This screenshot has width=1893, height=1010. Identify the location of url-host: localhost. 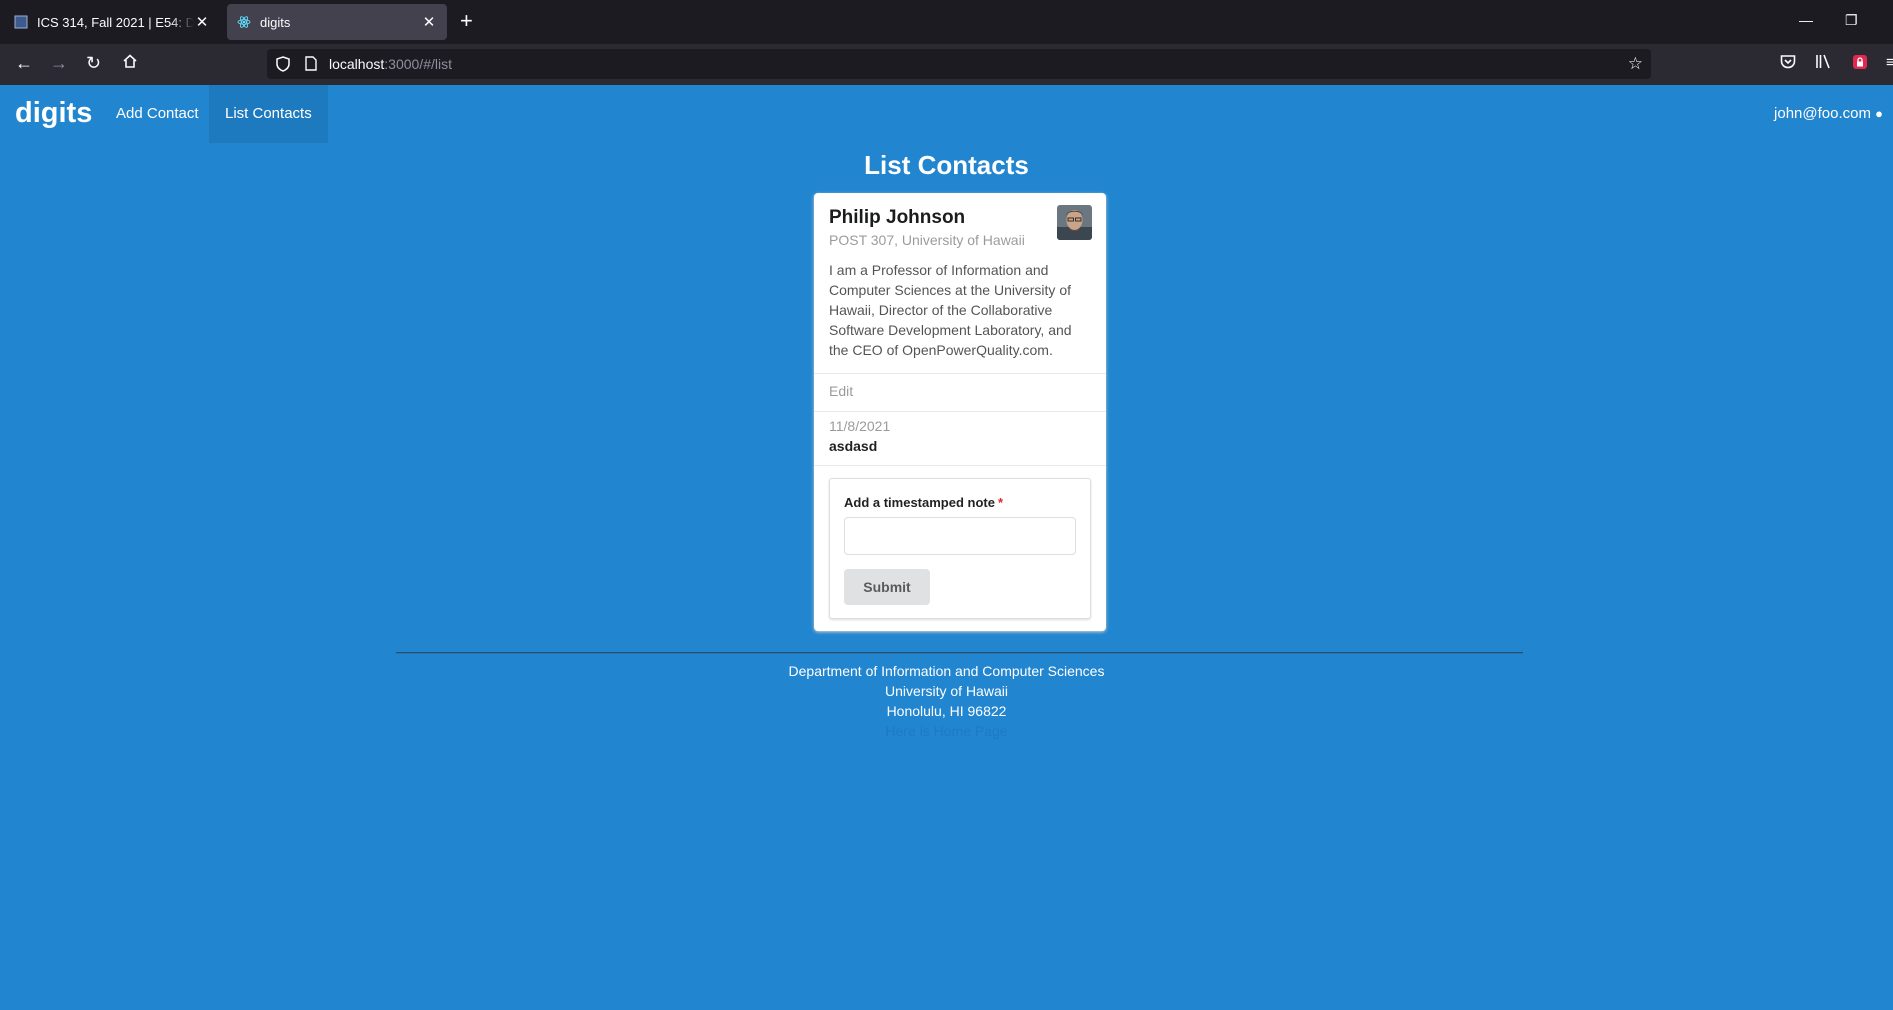
(357, 64).